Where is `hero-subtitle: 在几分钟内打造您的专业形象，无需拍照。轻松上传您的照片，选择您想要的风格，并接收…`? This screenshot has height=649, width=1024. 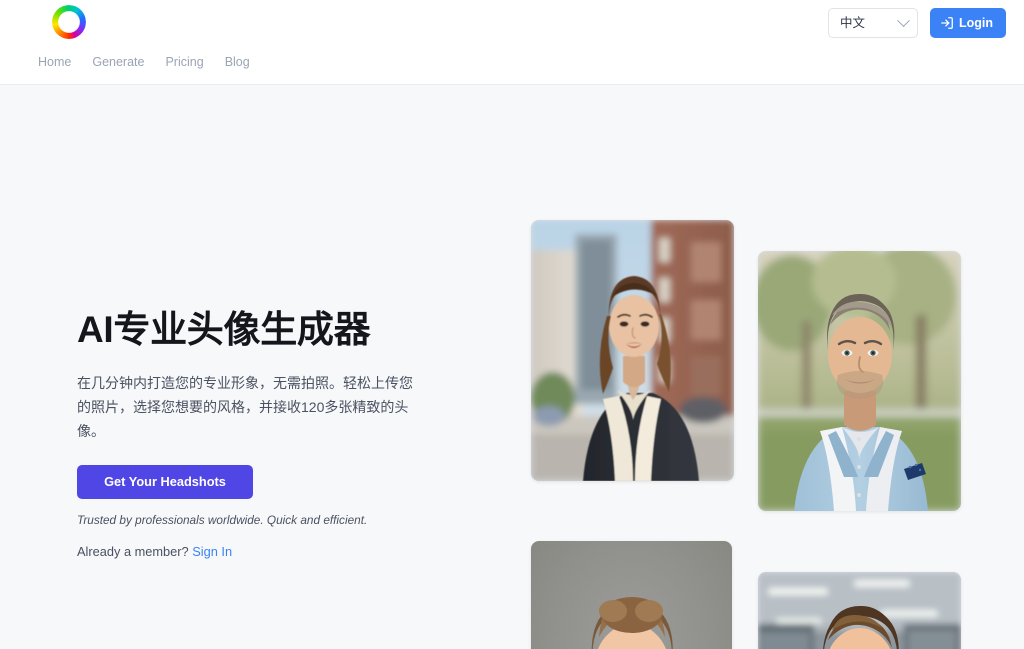 hero-subtitle: 在几分钟内打造您的专业形象，无需拍照。轻松上传您的照片，选择您想要的风格，并接收… is located at coordinates (245, 406).